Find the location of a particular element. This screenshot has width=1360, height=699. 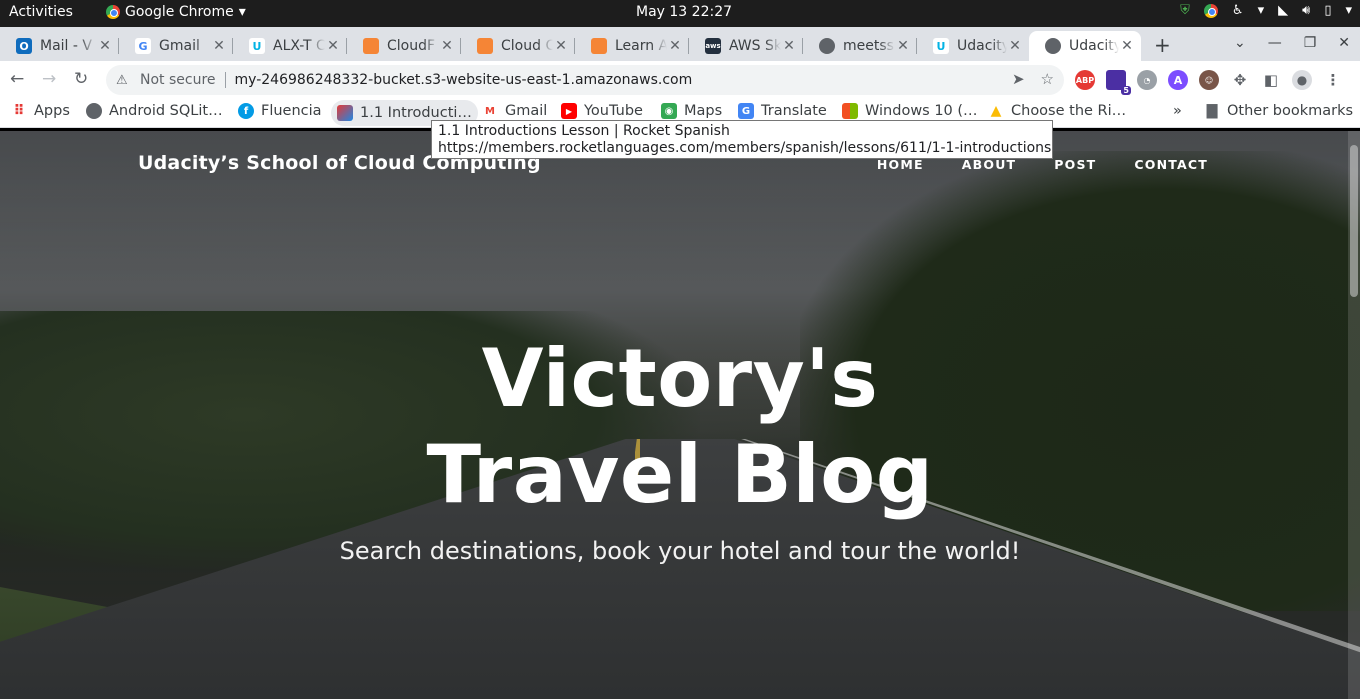

bookmark-fluencia: f Fluencia is located at coordinates (280, 111).